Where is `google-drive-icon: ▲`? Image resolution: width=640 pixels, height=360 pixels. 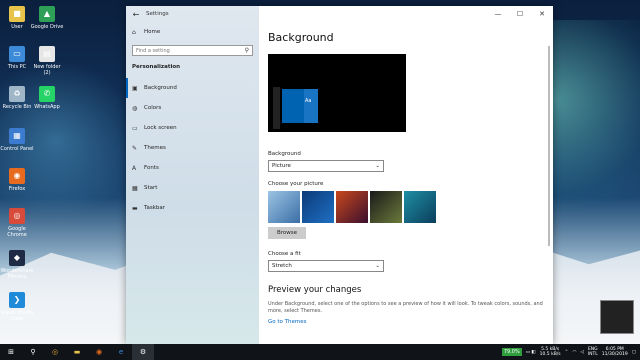
google-drive-icon: ▲ is located at coordinates (47, 14).